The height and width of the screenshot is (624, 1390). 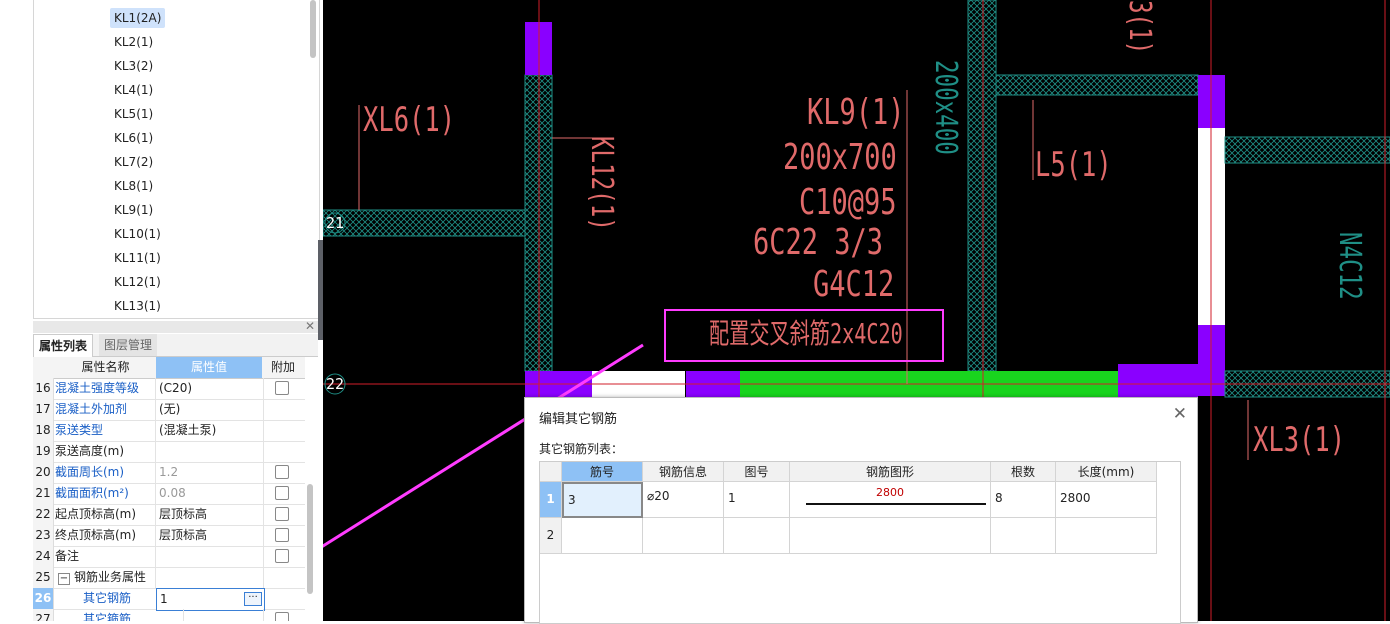 What do you see at coordinates (1307, 150) in the screenshot?
I see `beam-hatch-right-horizontal` at bounding box center [1307, 150].